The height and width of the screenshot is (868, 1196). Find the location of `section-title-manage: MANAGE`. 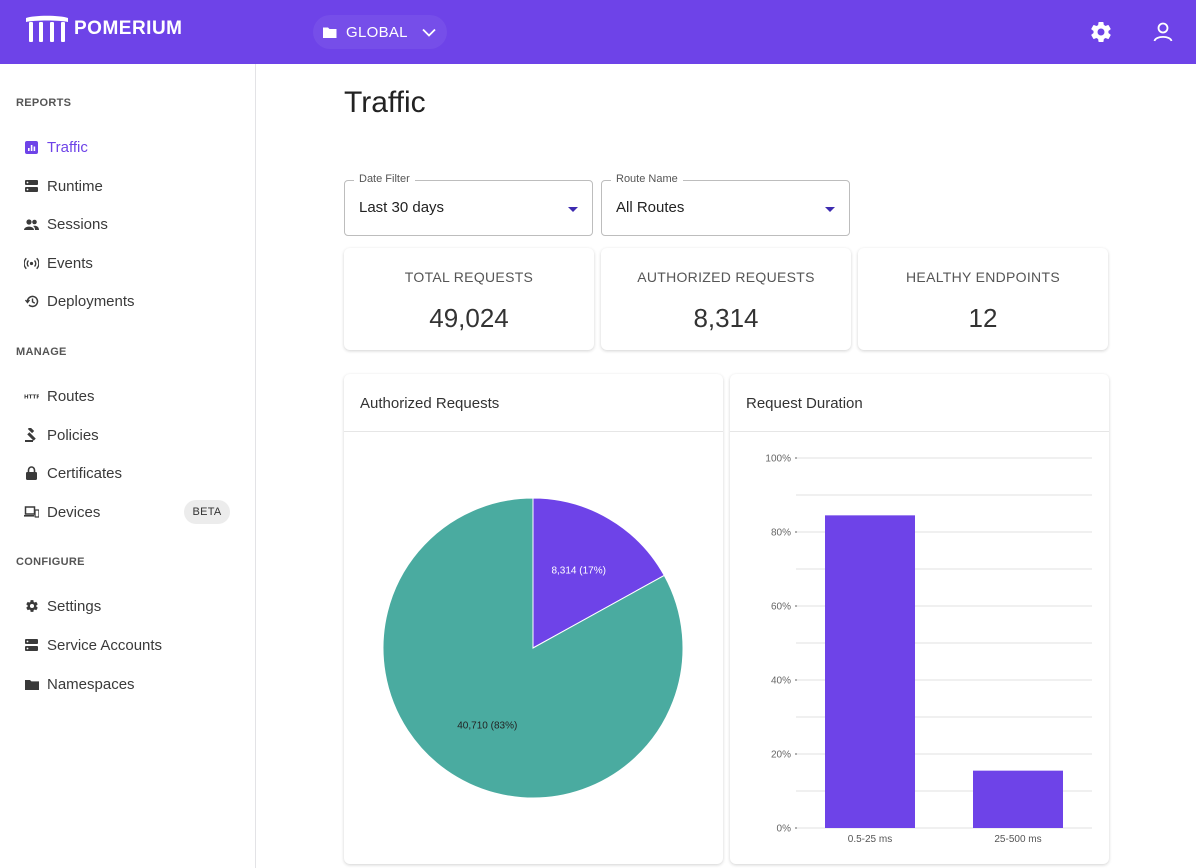

section-title-manage: MANAGE is located at coordinates (41, 352).